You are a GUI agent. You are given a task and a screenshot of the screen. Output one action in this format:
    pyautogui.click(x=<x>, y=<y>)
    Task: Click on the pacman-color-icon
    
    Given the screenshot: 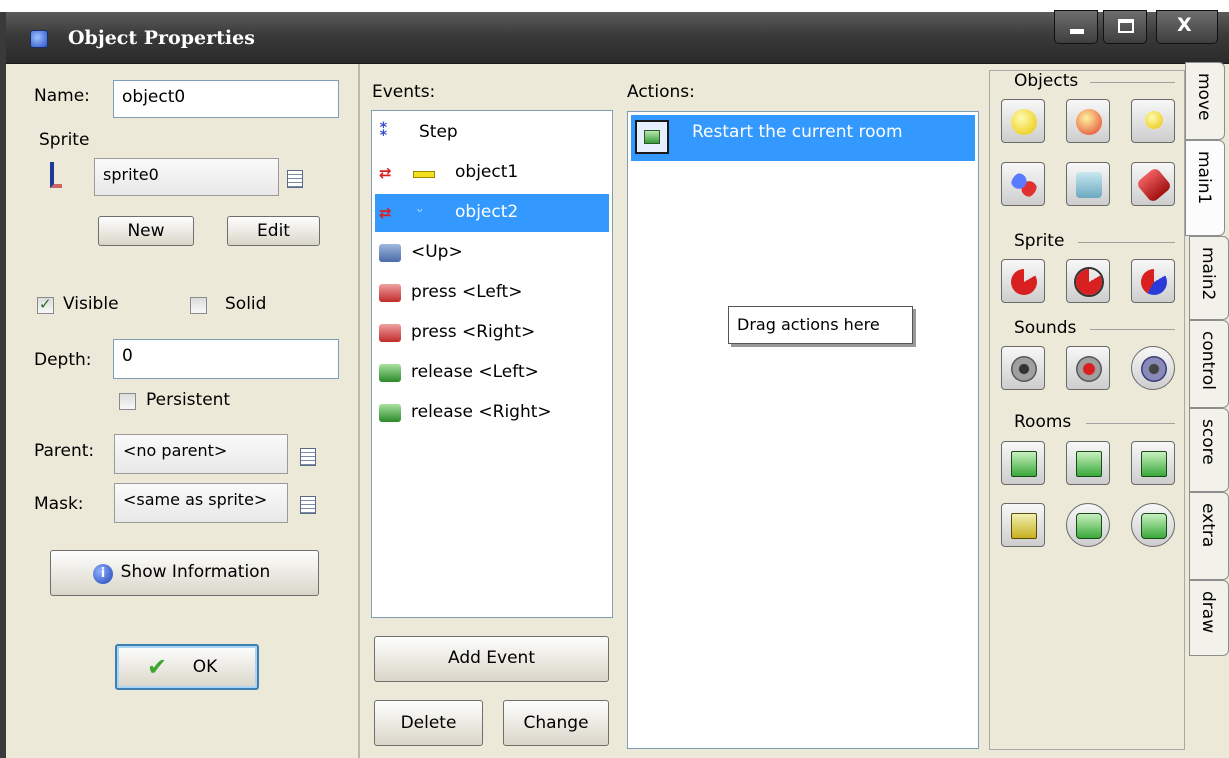 What is the action you would take?
    pyautogui.click(x=1154, y=282)
    